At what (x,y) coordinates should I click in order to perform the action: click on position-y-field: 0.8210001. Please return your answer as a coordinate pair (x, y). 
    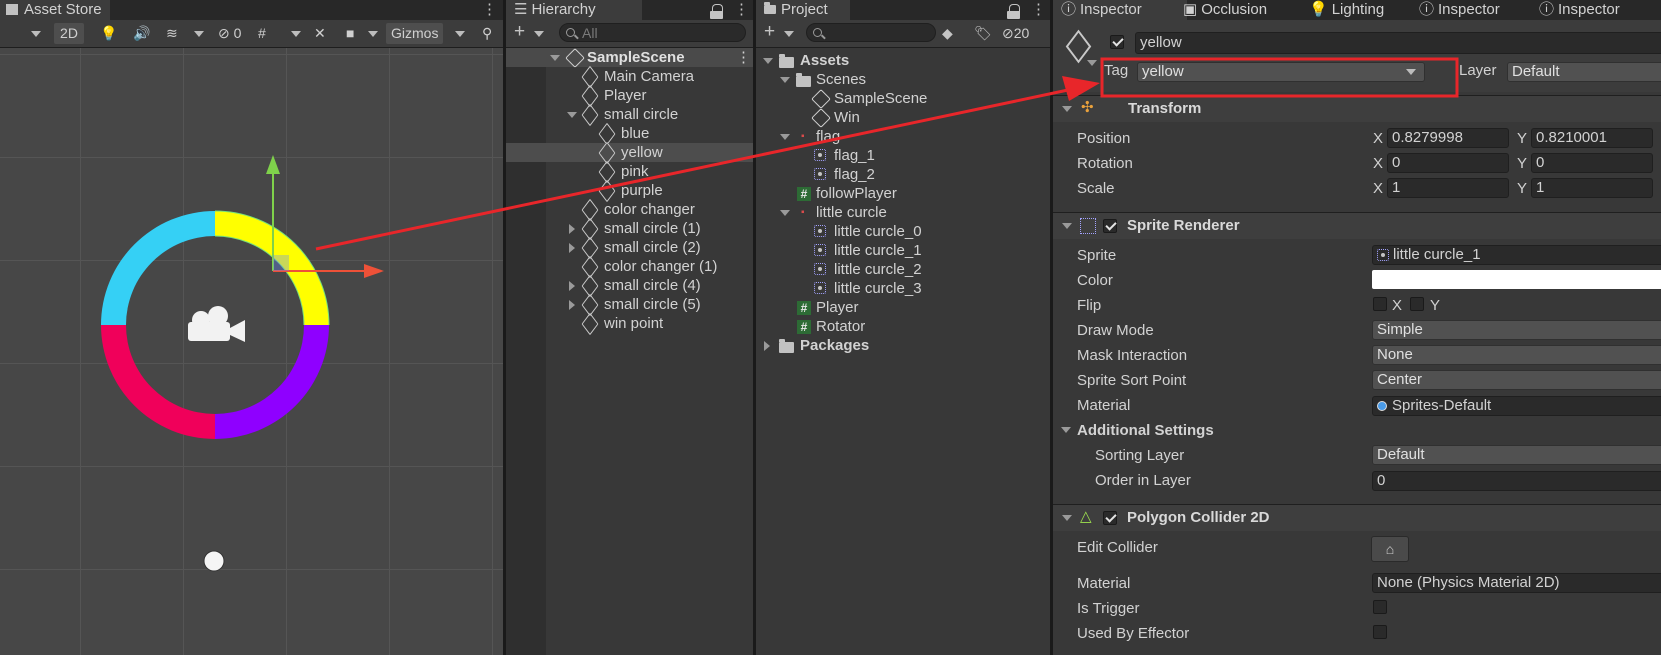
    Looking at the image, I should click on (1592, 138).